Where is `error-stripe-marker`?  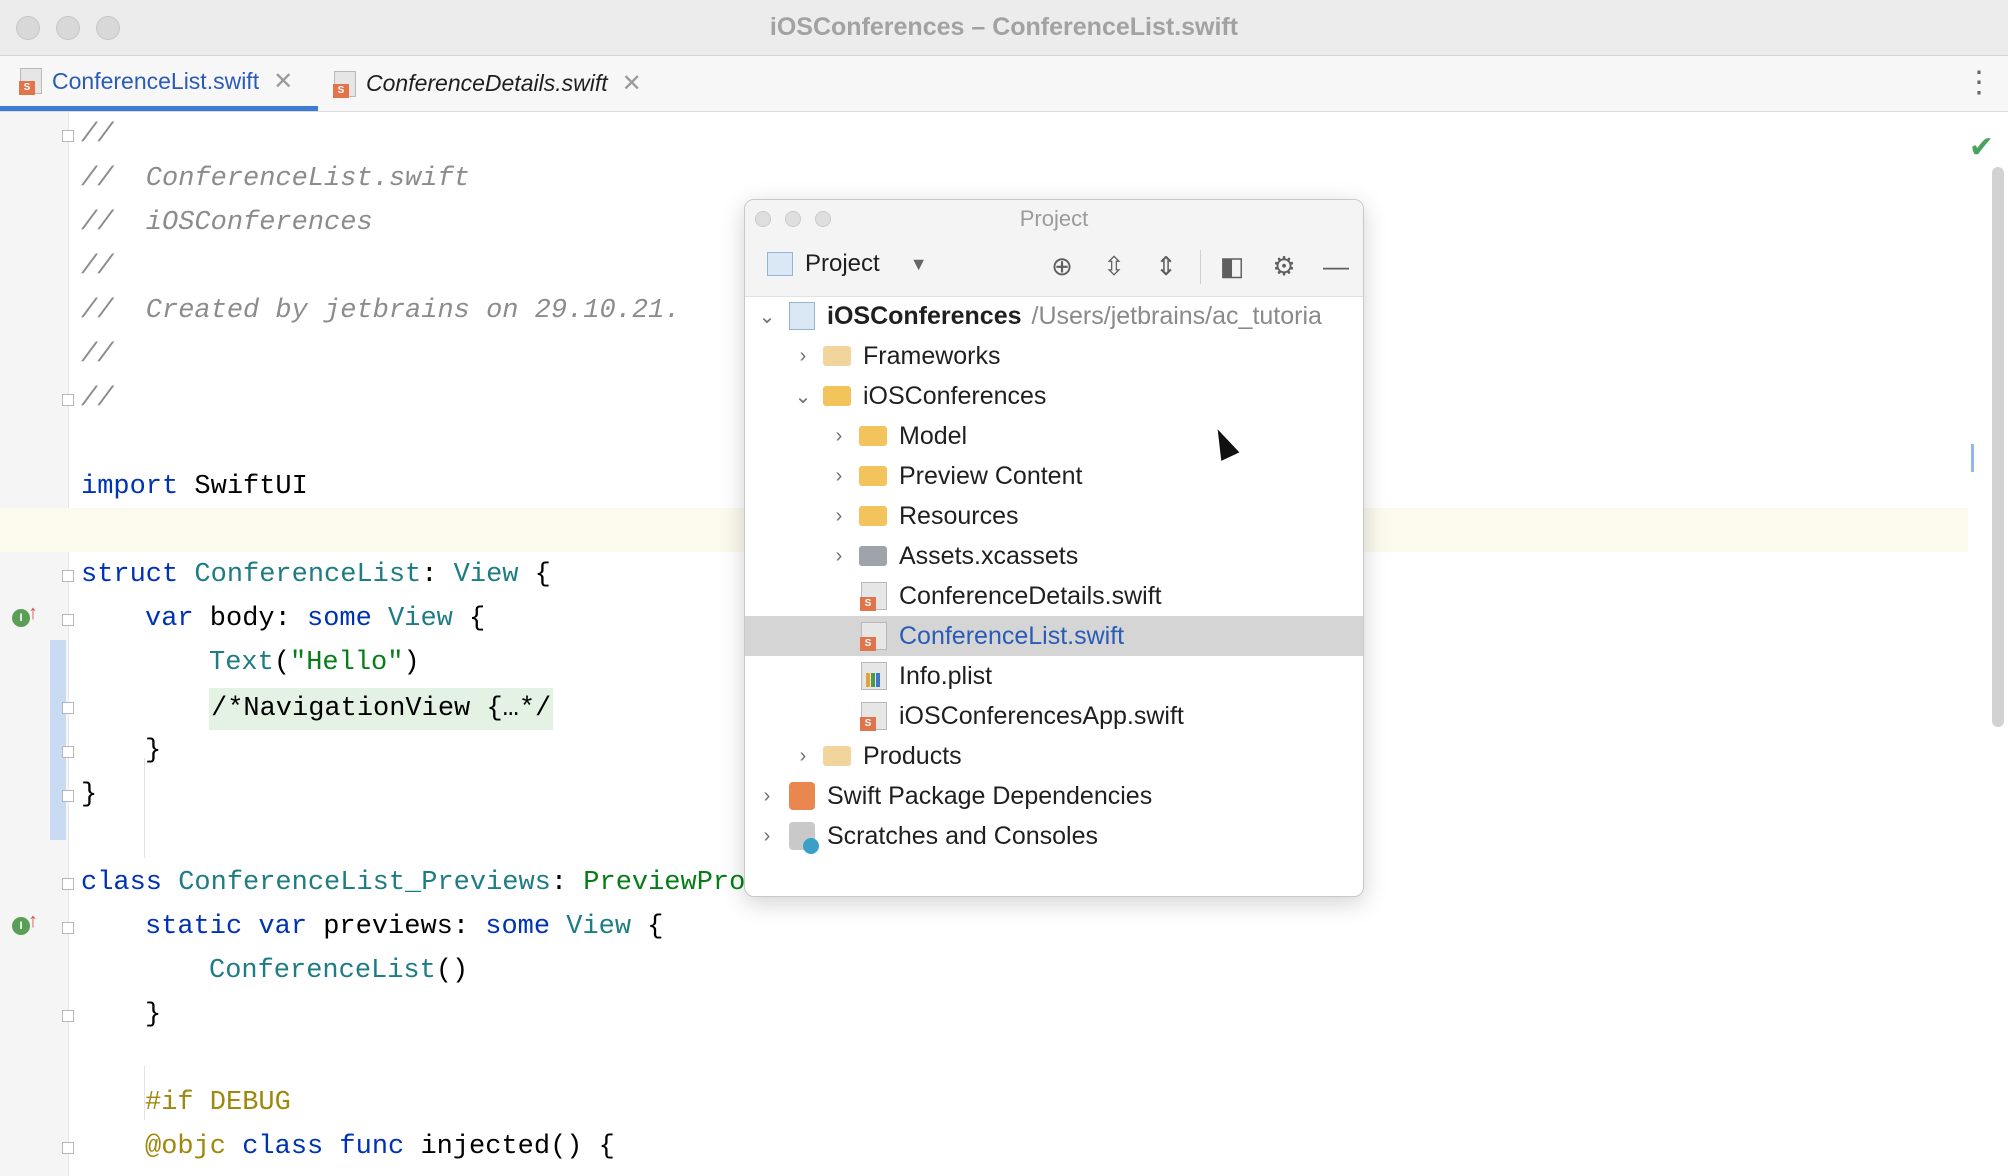 error-stripe-marker is located at coordinates (1972, 458).